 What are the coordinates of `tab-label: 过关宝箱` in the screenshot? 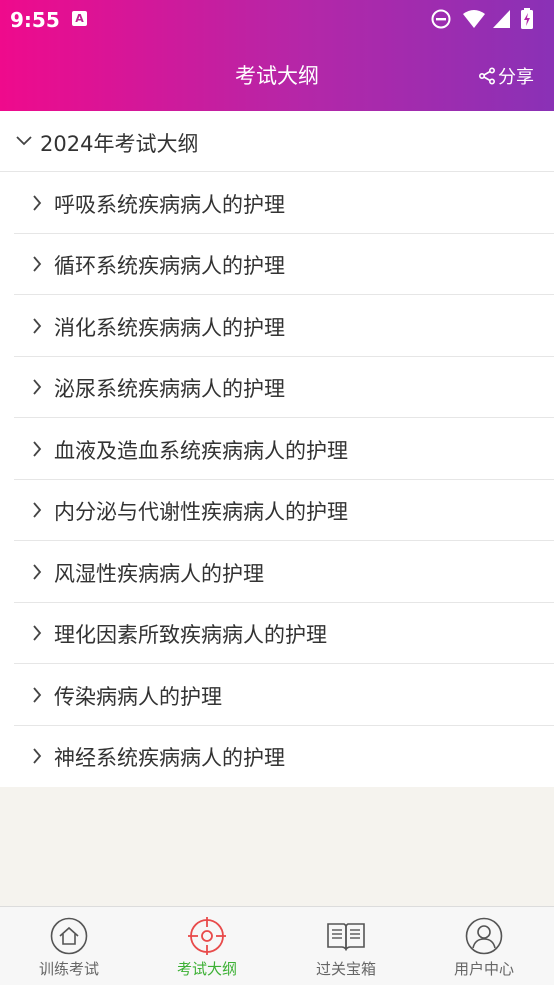 It's located at (345, 969).